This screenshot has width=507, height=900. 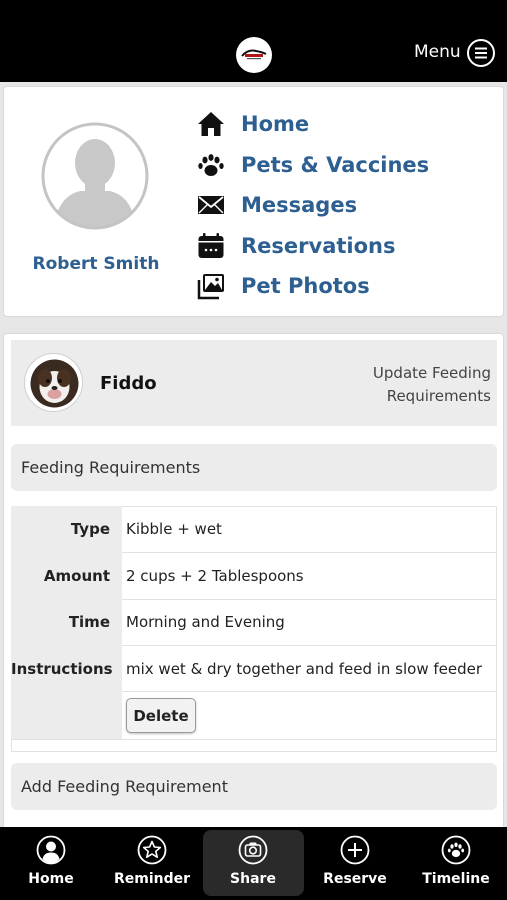 I want to click on bottom-nav-home: Home, so click(x=51, y=865).